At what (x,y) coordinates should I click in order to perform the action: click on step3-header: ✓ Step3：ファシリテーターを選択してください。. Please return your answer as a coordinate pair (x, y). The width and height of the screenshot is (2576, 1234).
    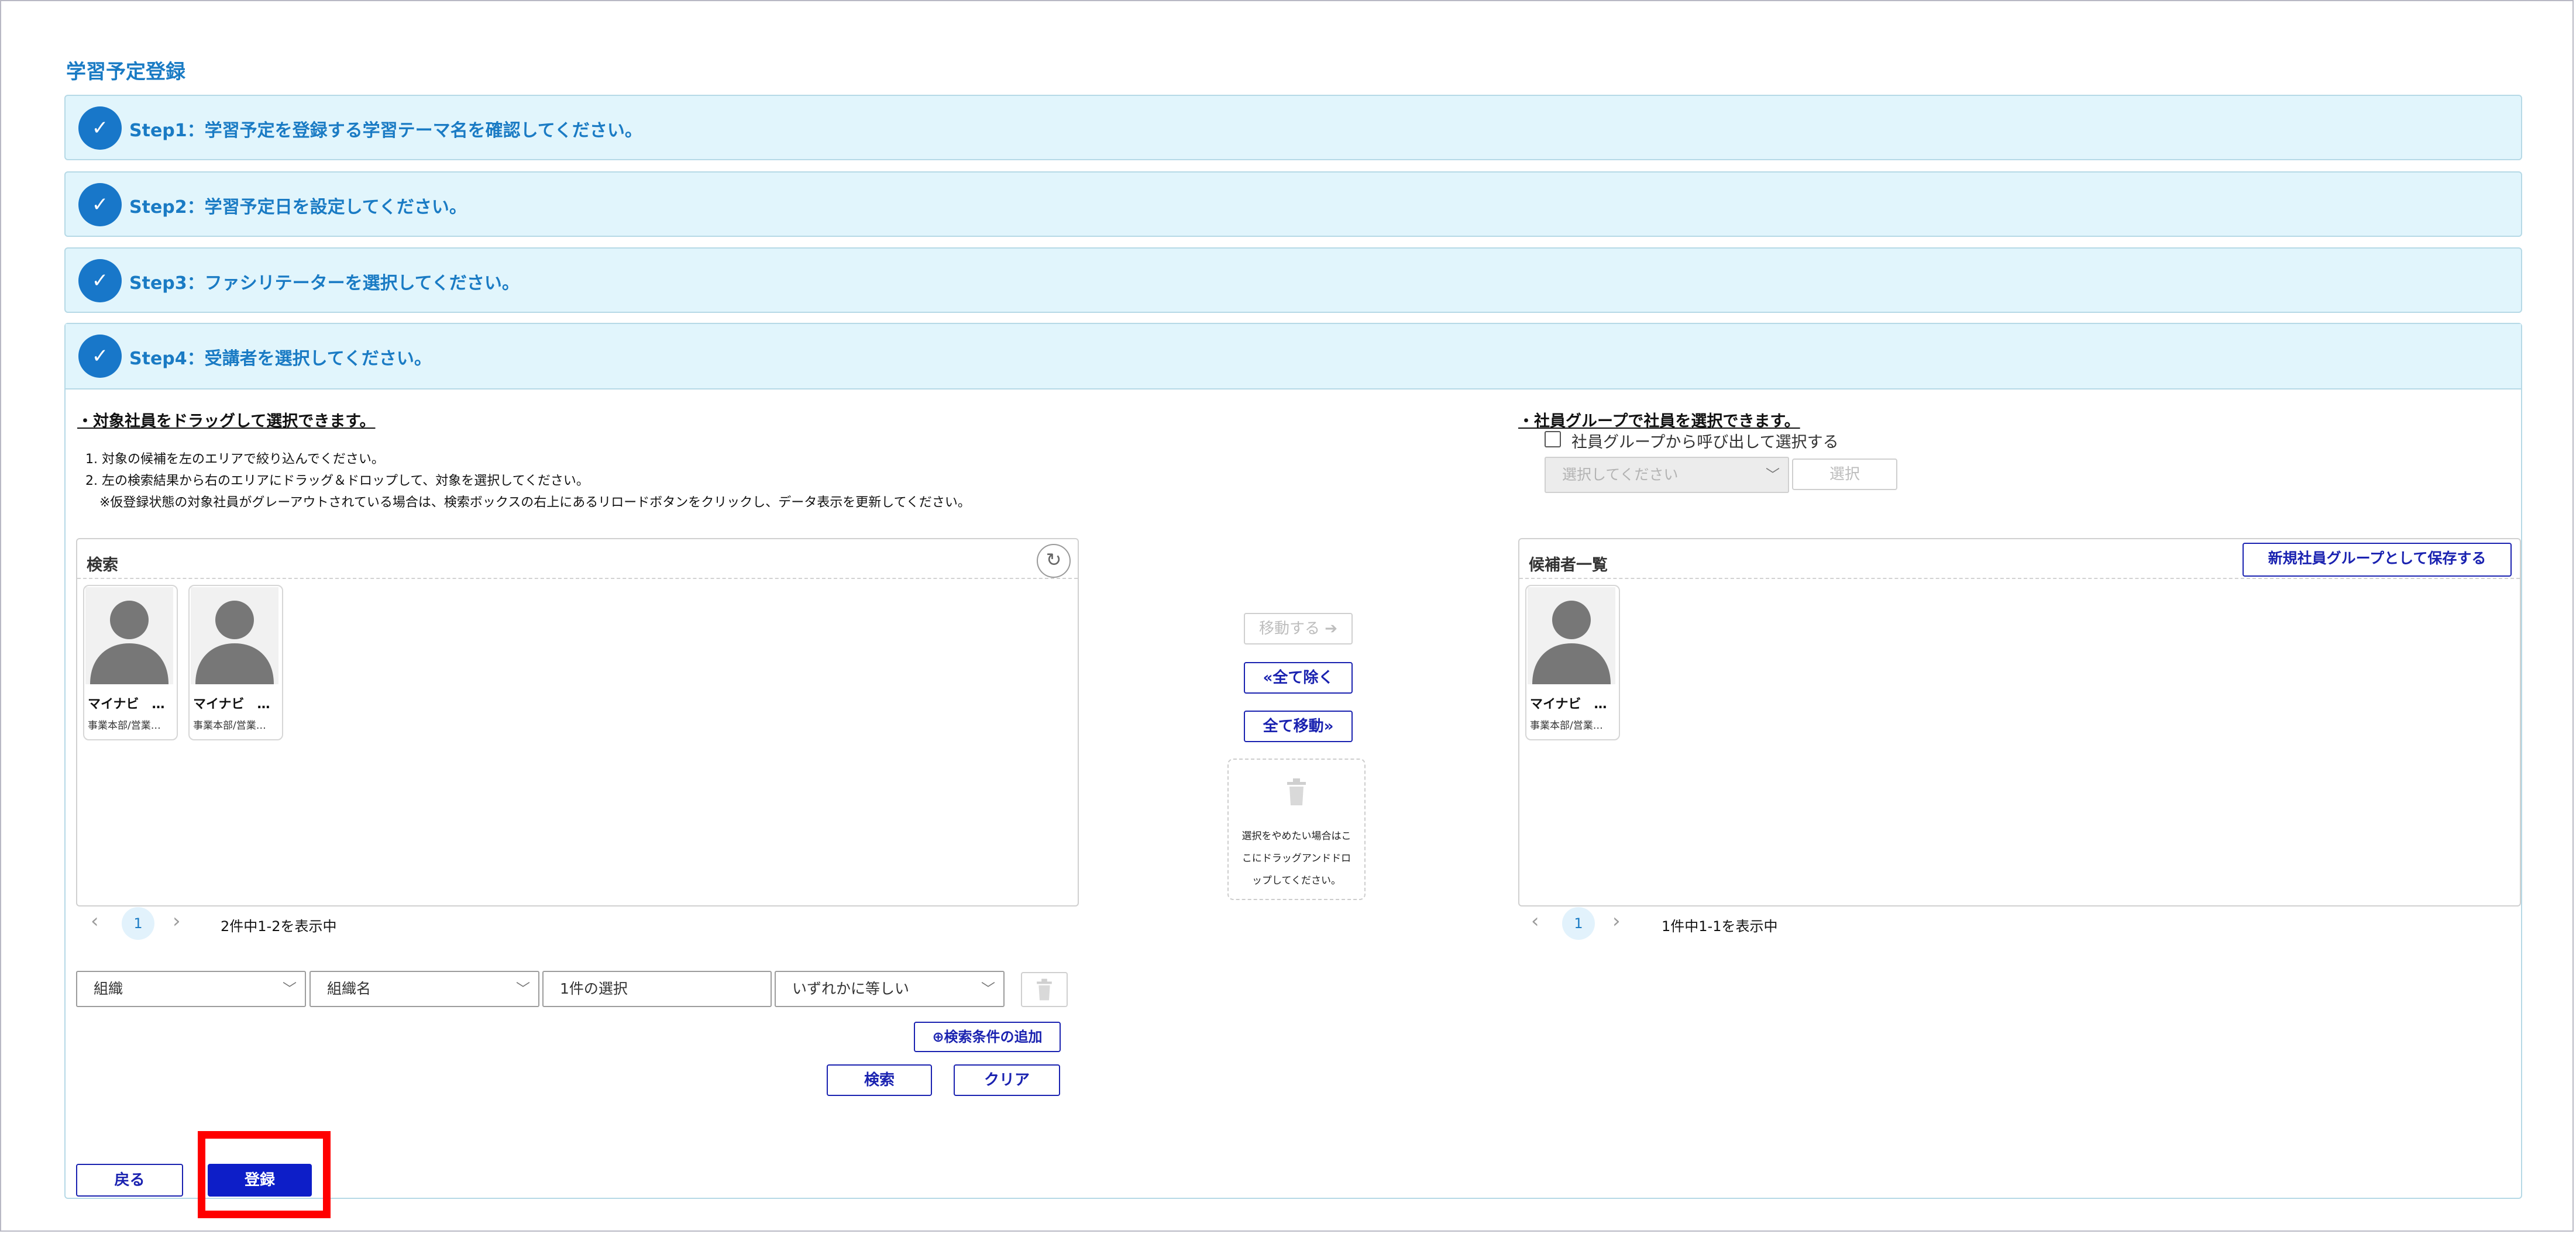
    Looking at the image, I should click on (1293, 280).